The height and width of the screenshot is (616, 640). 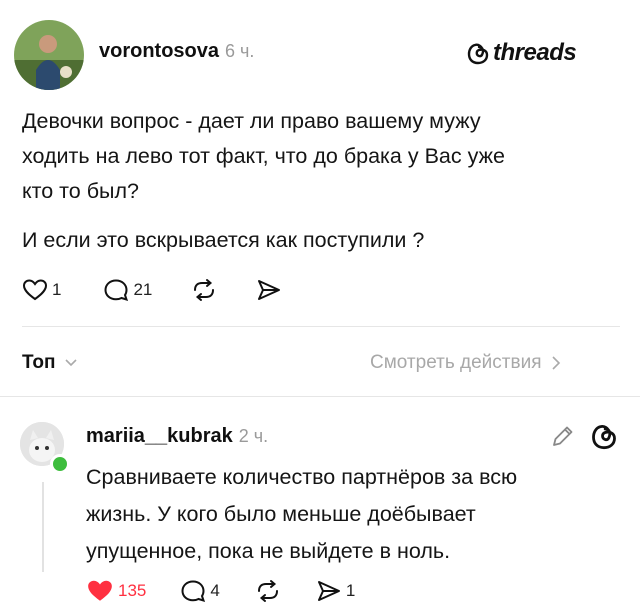 I want to click on reply-author-row: mariia__kubrak 2 ч., so click(x=177, y=436).